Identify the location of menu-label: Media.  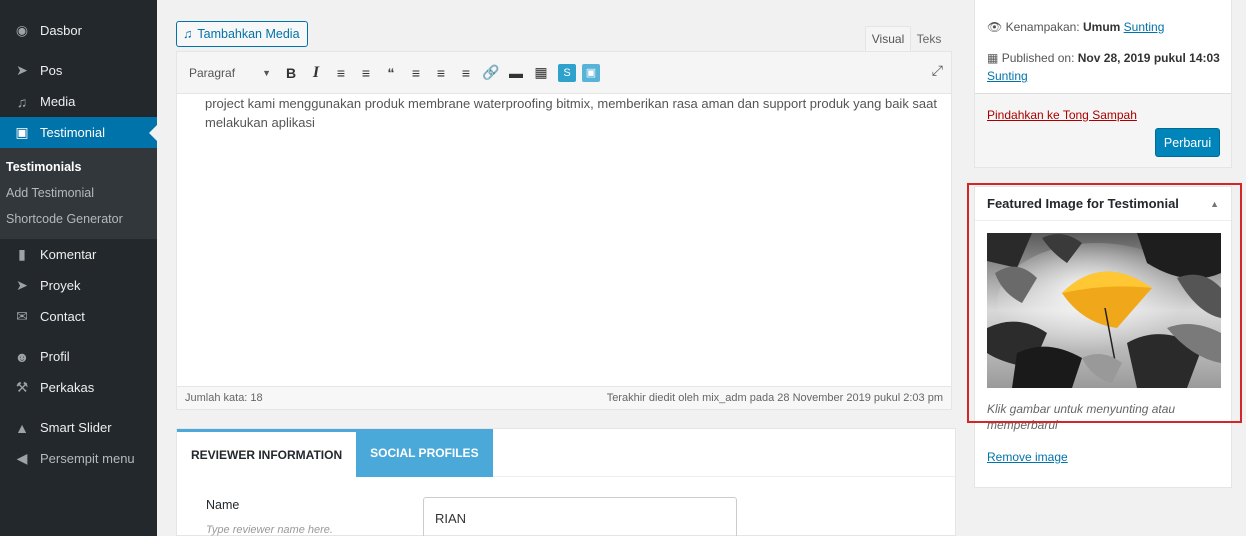
(58, 101).